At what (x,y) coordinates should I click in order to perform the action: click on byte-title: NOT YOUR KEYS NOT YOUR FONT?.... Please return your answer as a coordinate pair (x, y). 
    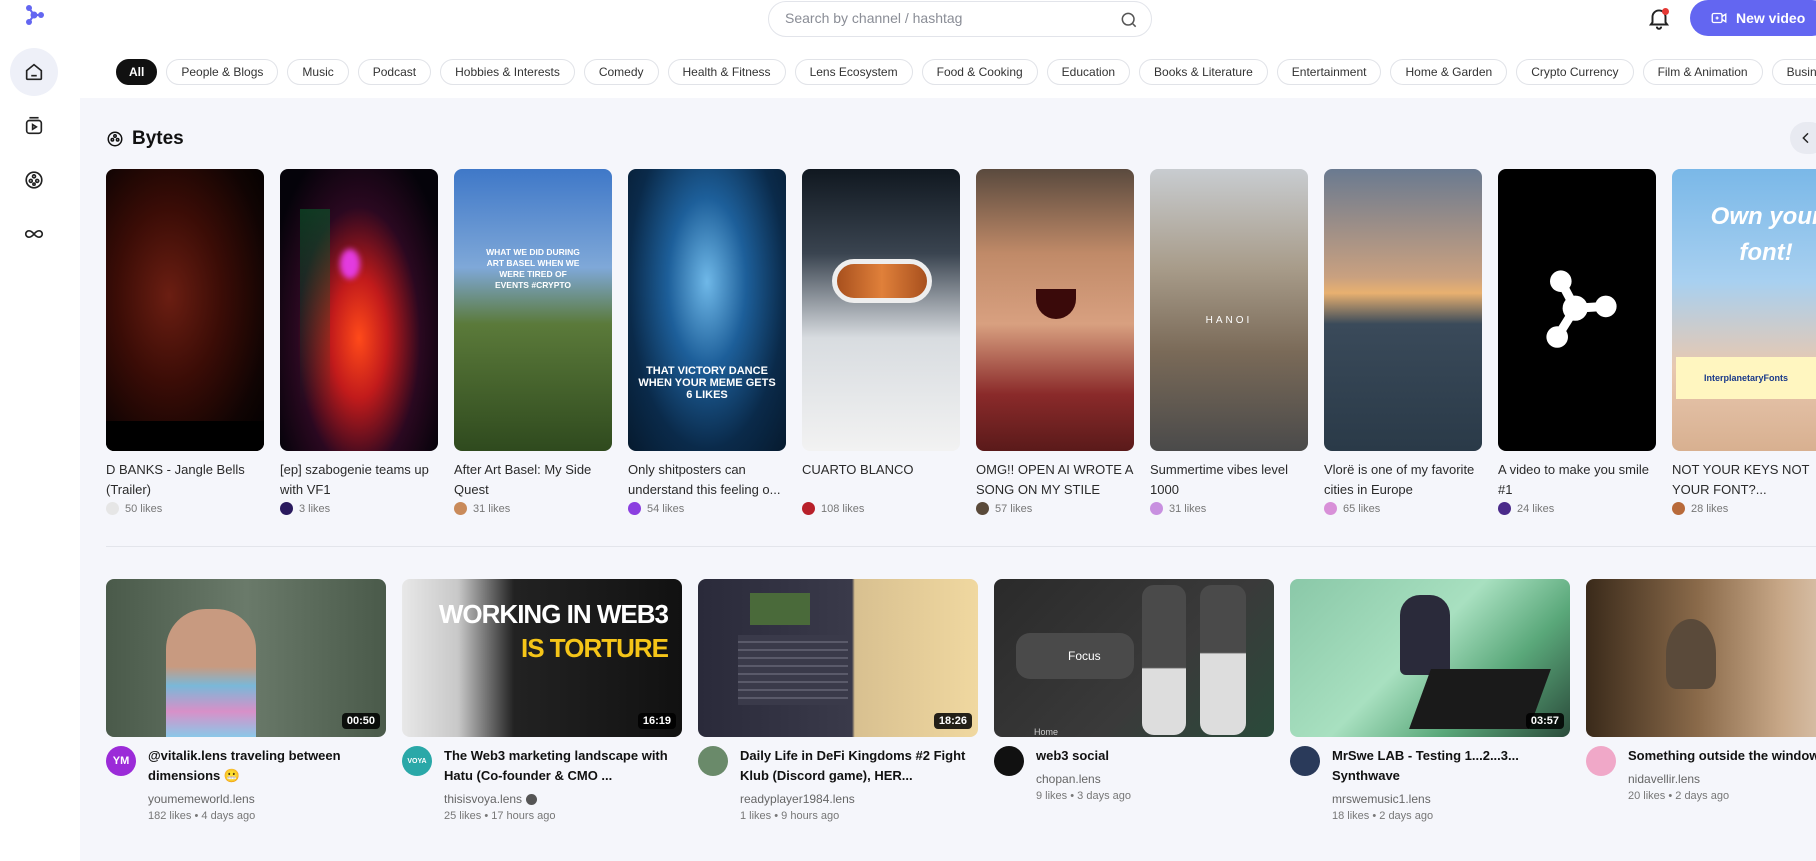
    Looking at the image, I should click on (1744, 480).